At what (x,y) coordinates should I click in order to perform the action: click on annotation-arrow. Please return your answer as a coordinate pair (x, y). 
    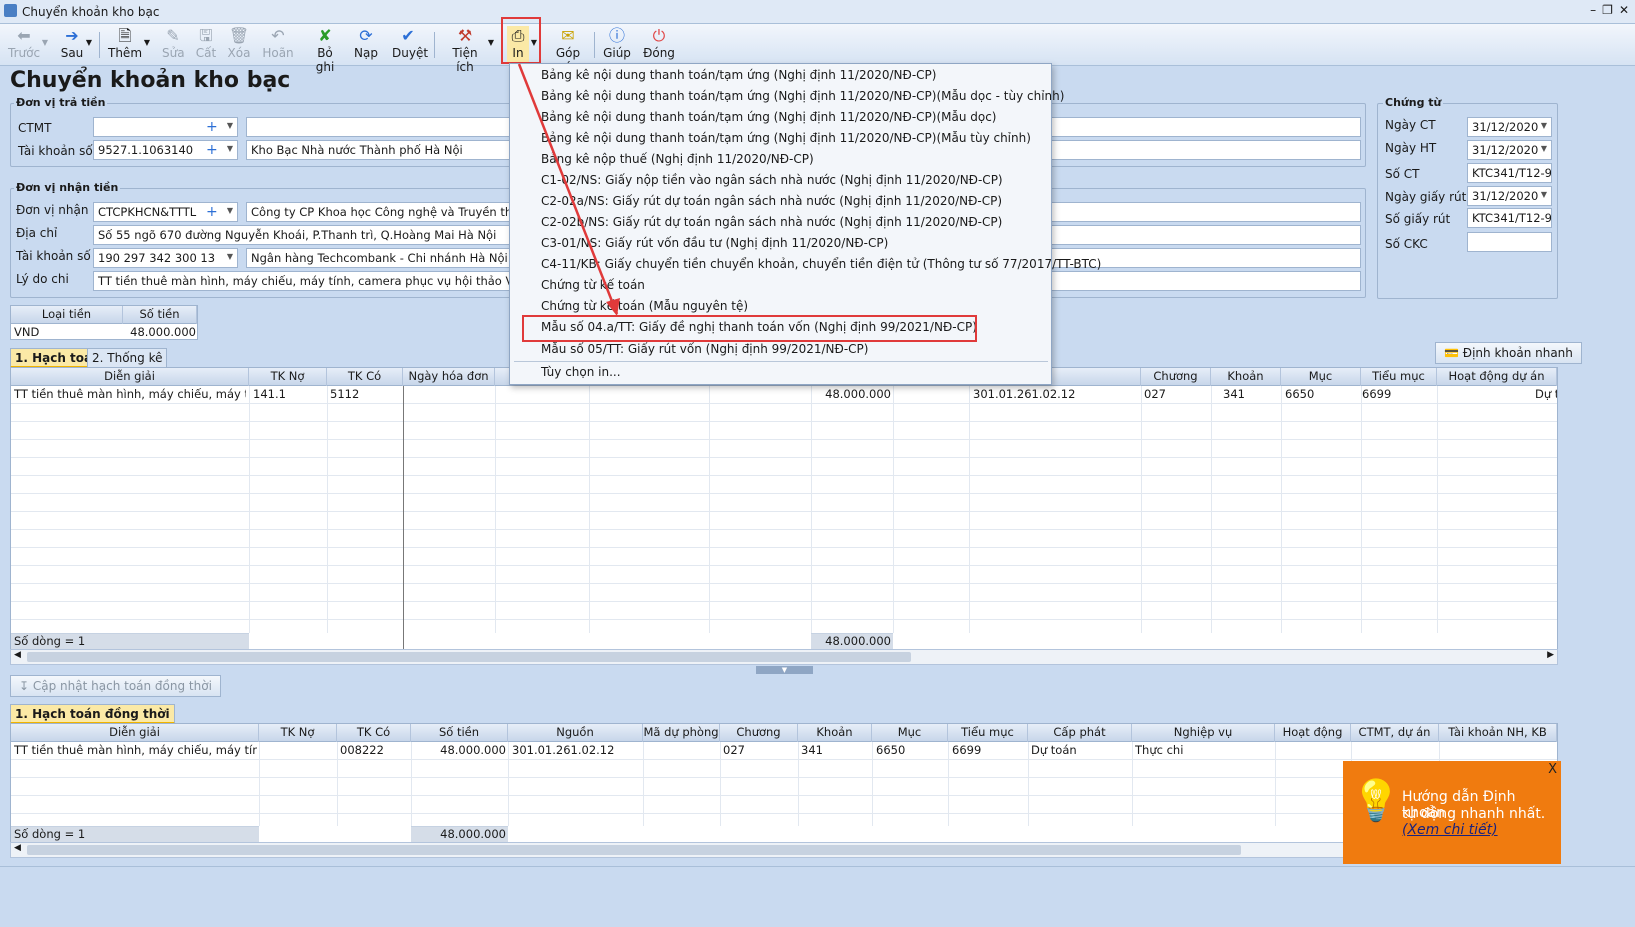
    Looking at the image, I should click on (568, 189).